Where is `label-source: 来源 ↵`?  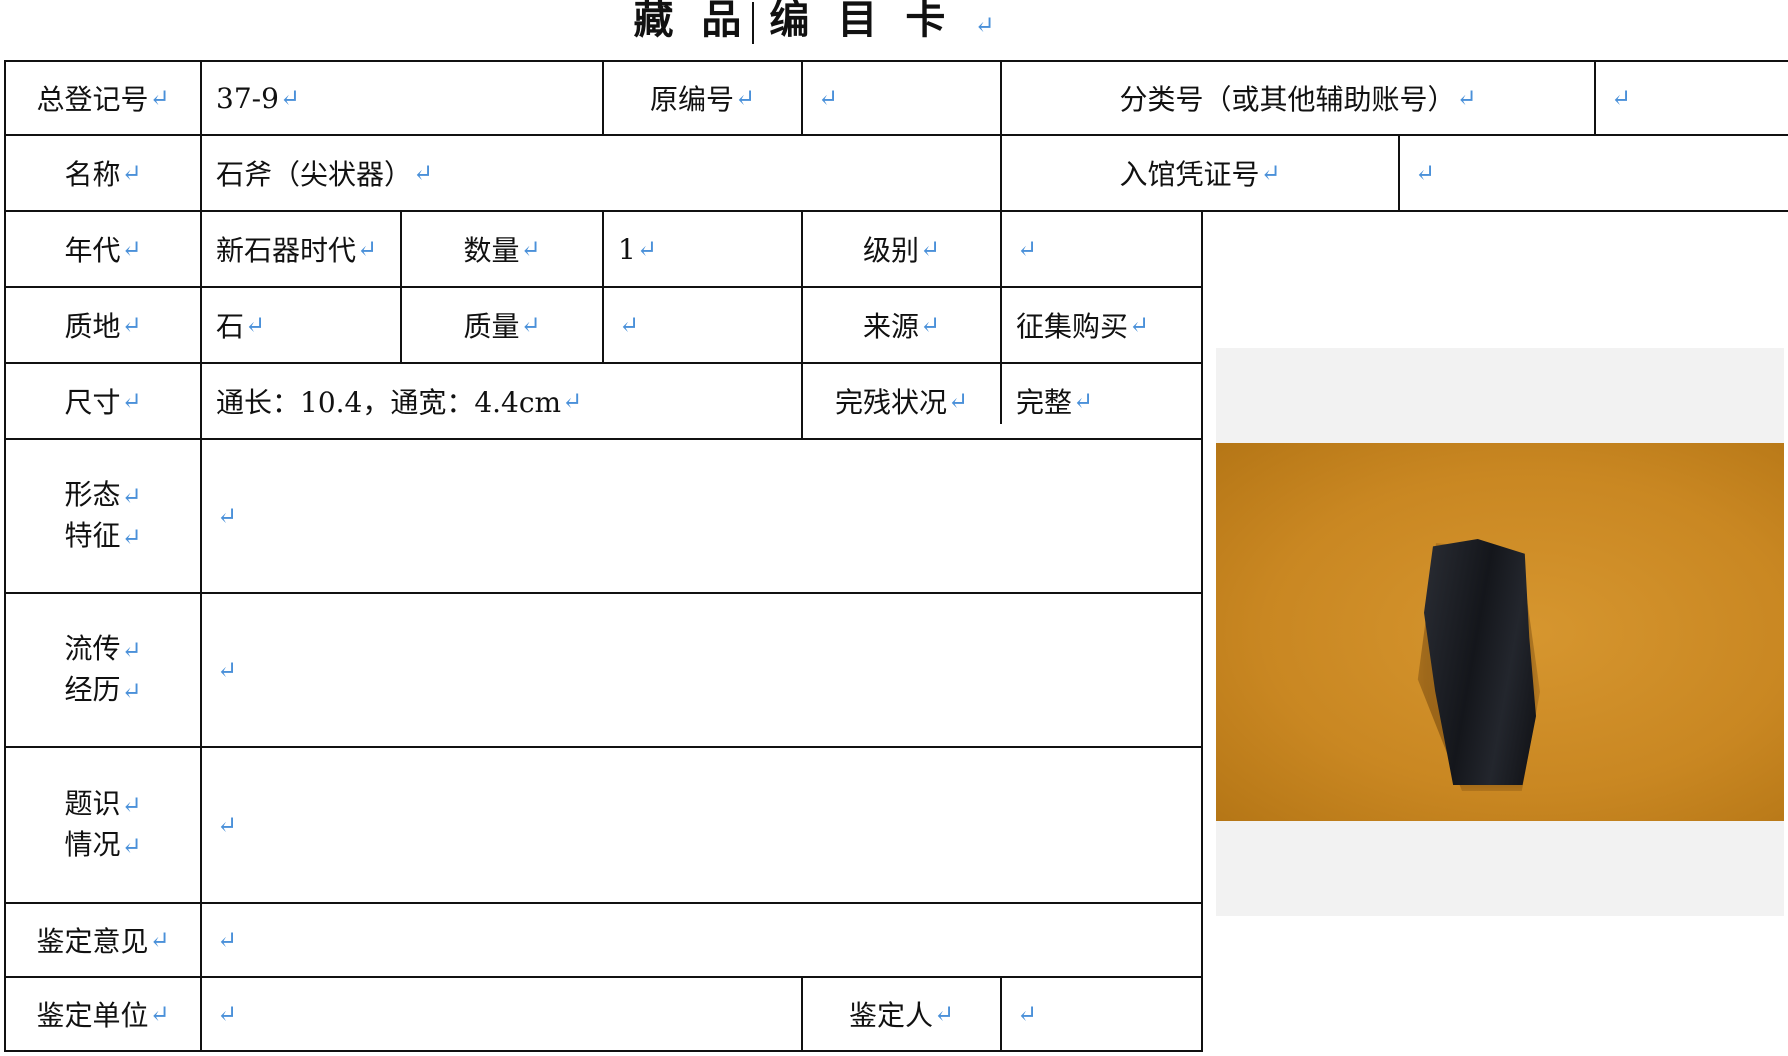
label-source: 来源 ↵ is located at coordinates (901, 326).